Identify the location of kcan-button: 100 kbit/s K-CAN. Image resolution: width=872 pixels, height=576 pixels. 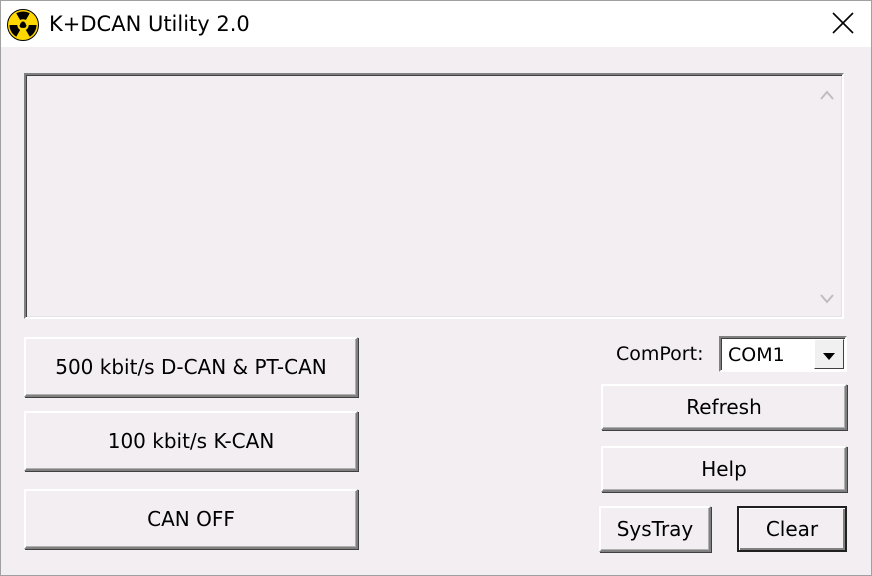
(191, 441).